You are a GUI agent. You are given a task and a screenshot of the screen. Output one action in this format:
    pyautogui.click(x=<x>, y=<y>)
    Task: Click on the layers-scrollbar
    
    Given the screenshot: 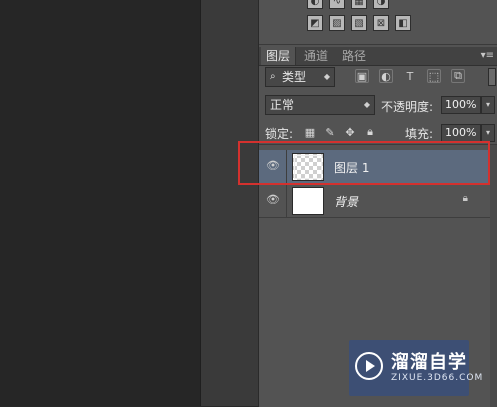 What is the action you would take?
    pyautogui.click(x=493, y=276)
    